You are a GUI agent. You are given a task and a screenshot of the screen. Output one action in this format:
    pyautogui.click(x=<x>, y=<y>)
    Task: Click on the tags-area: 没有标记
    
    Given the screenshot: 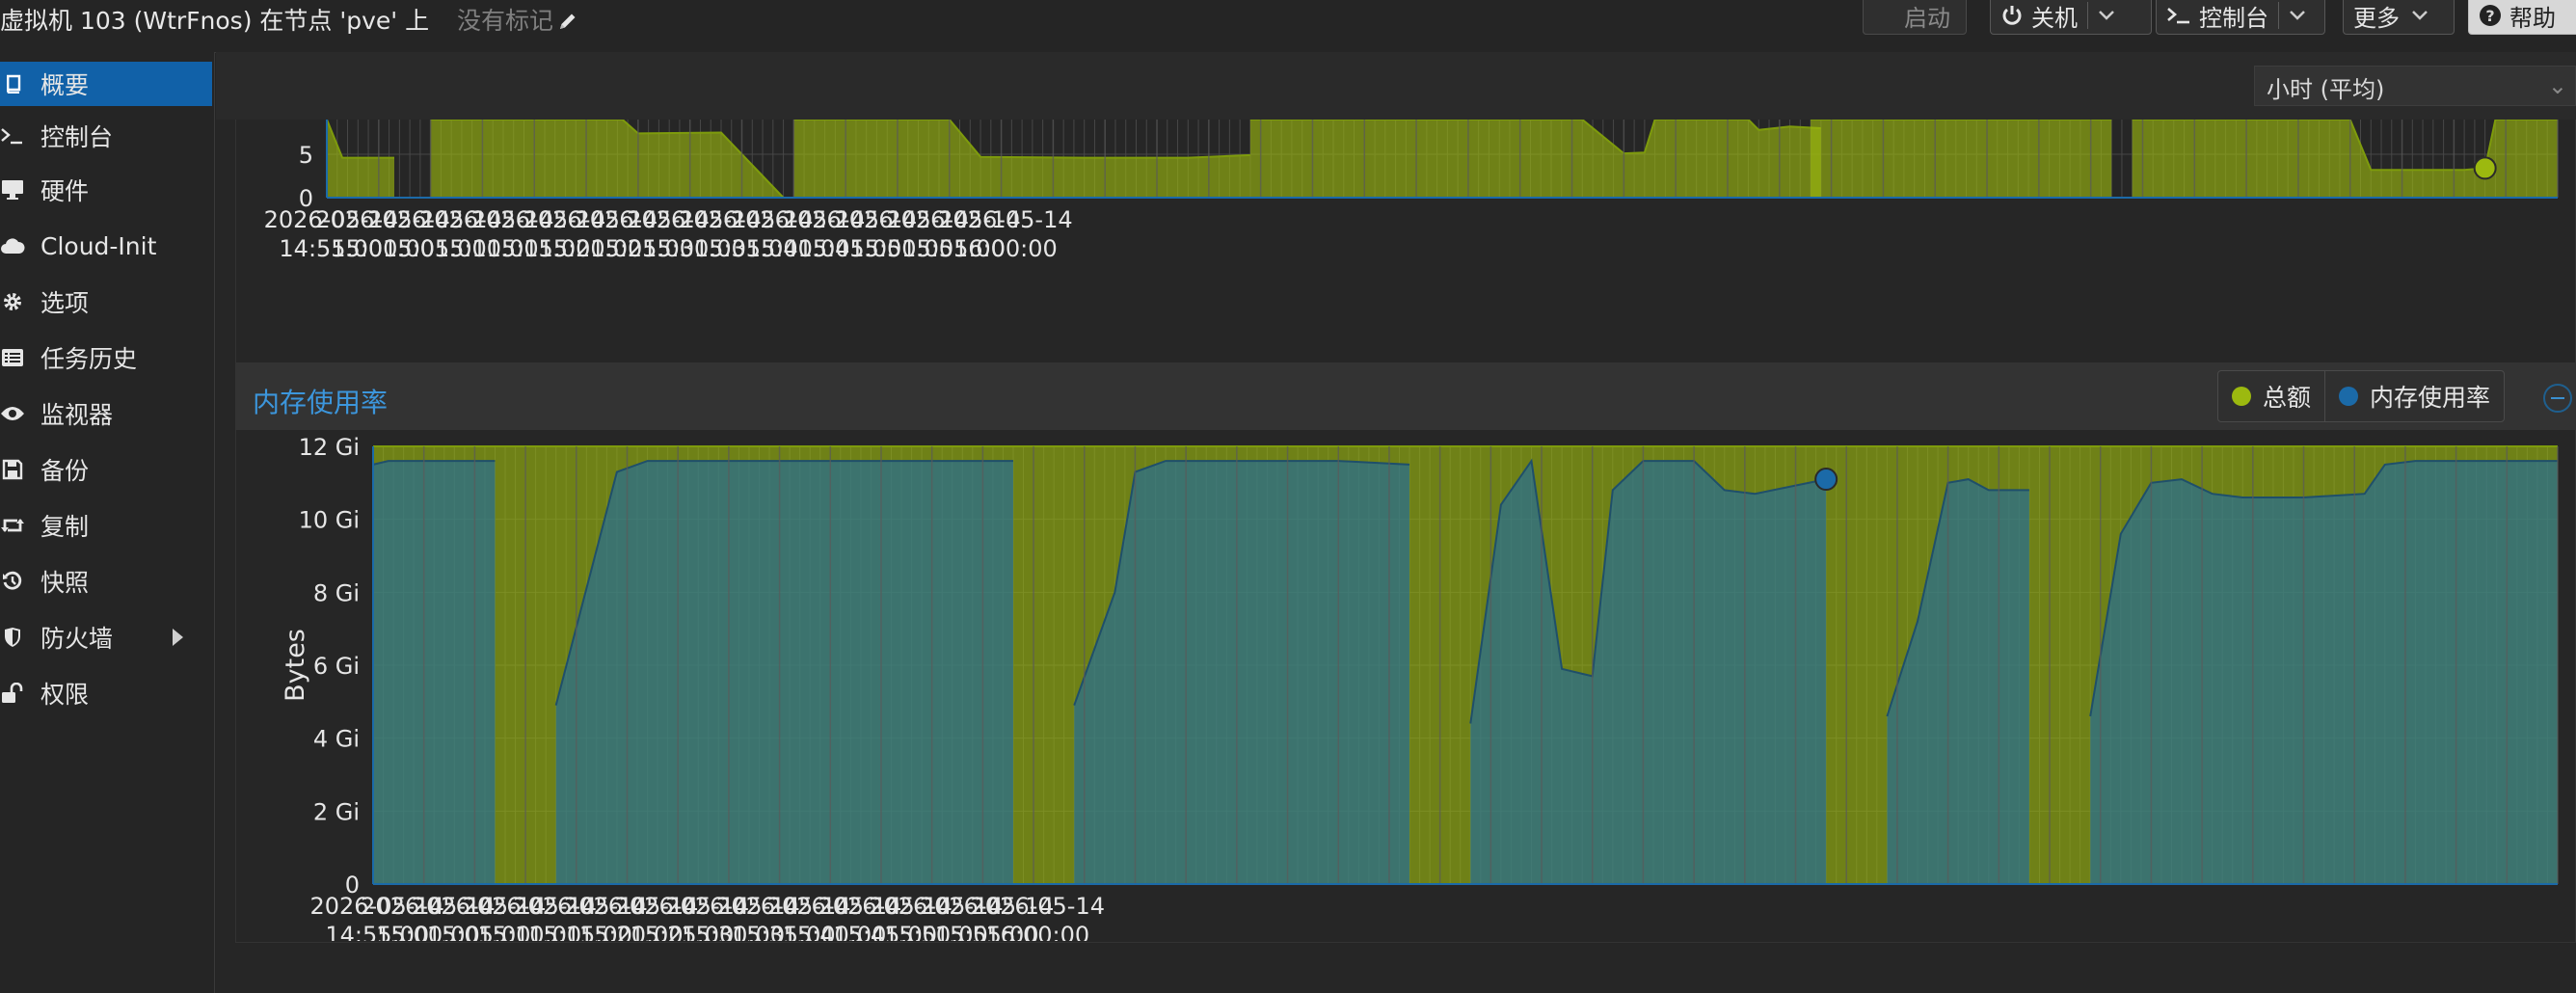 What is the action you would take?
    pyautogui.click(x=518, y=19)
    